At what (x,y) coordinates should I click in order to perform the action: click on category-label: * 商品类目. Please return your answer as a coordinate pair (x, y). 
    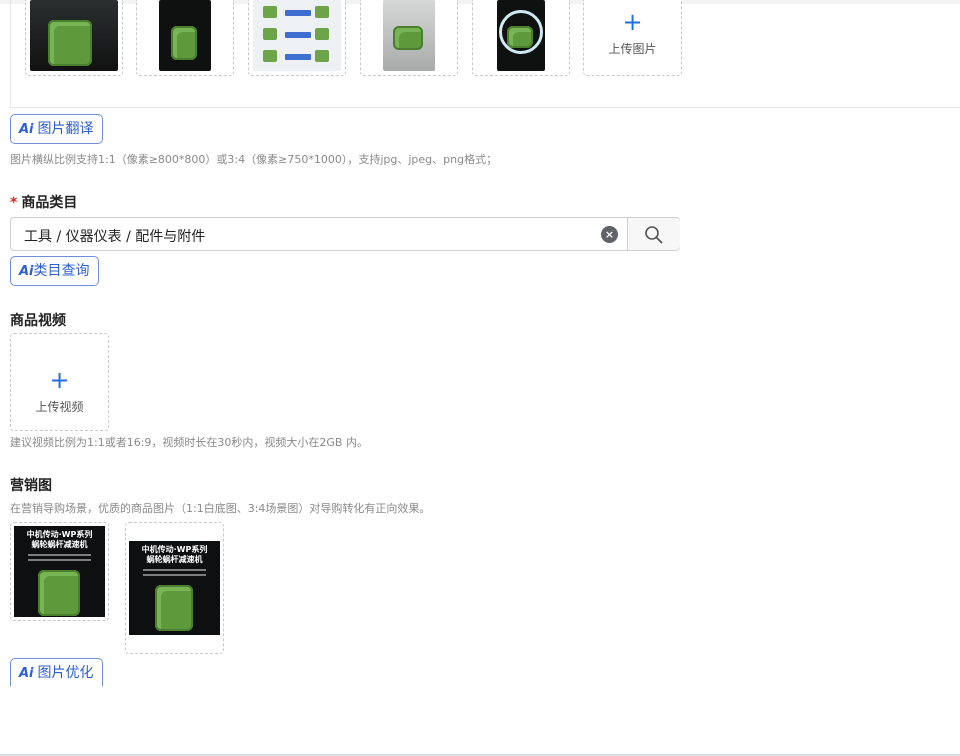
    Looking at the image, I should click on (43, 202).